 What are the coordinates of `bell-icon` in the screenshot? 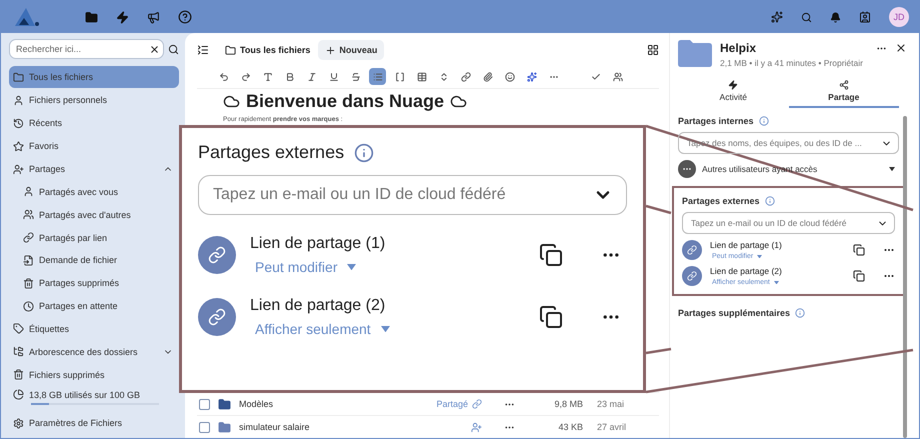 It's located at (835, 17).